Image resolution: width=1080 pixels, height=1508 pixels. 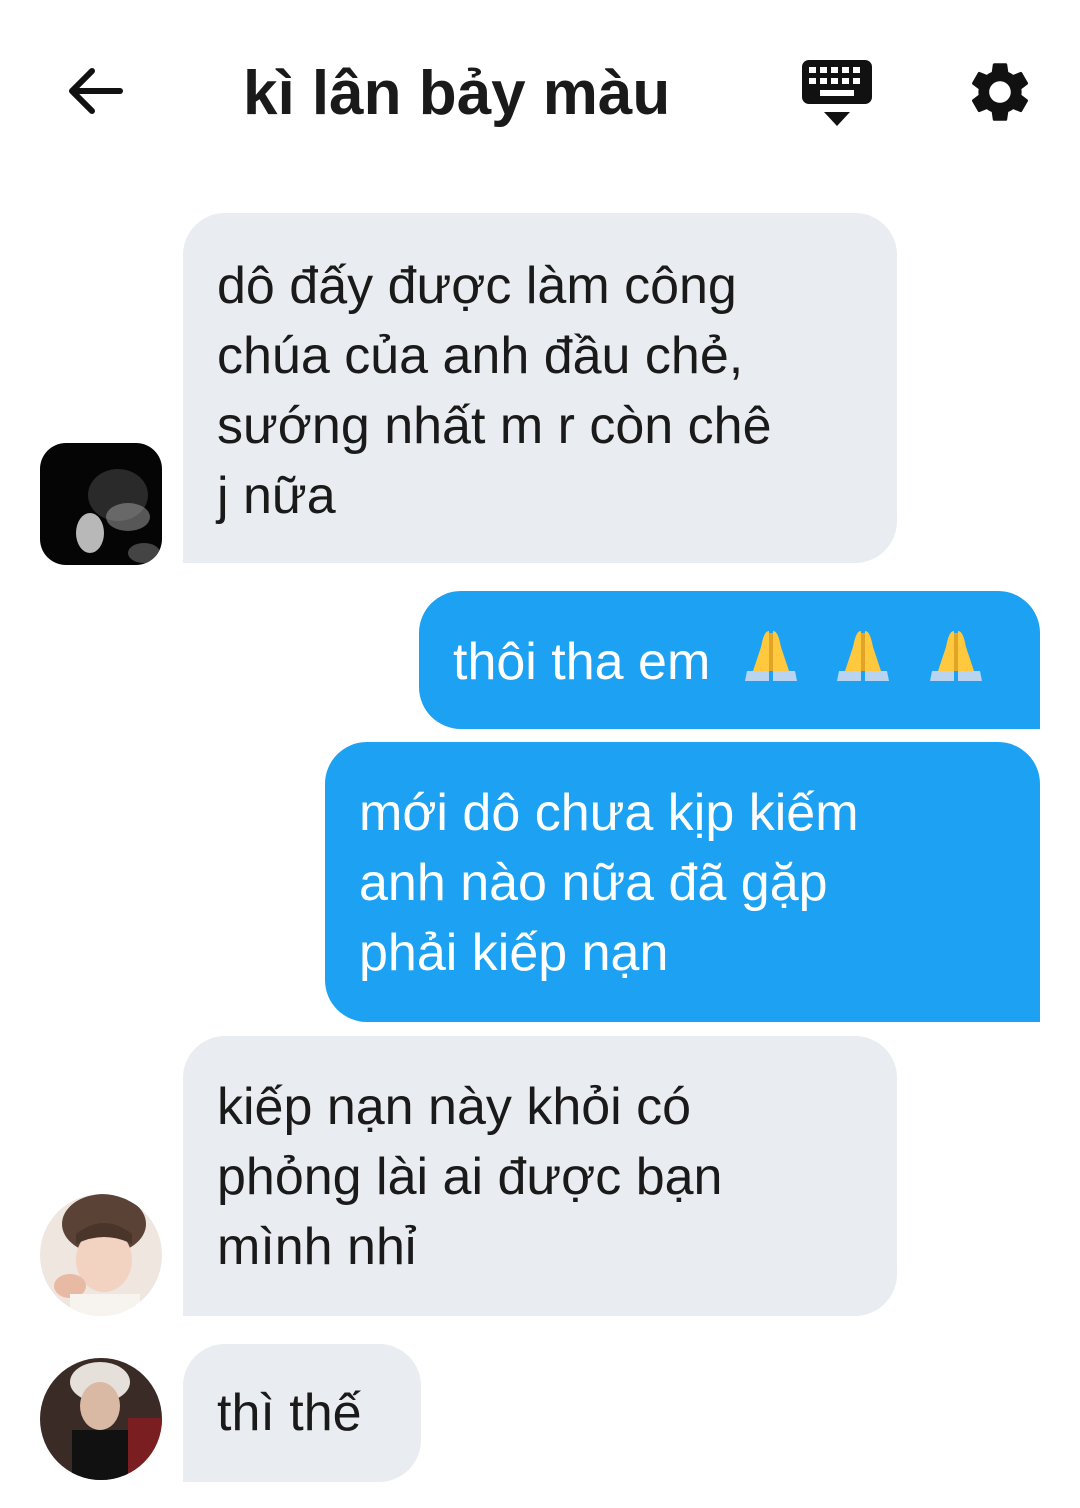 What do you see at coordinates (289, 1413) in the screenshot?
I see `message-line: thì thế` at bounding box center [289, 1413].